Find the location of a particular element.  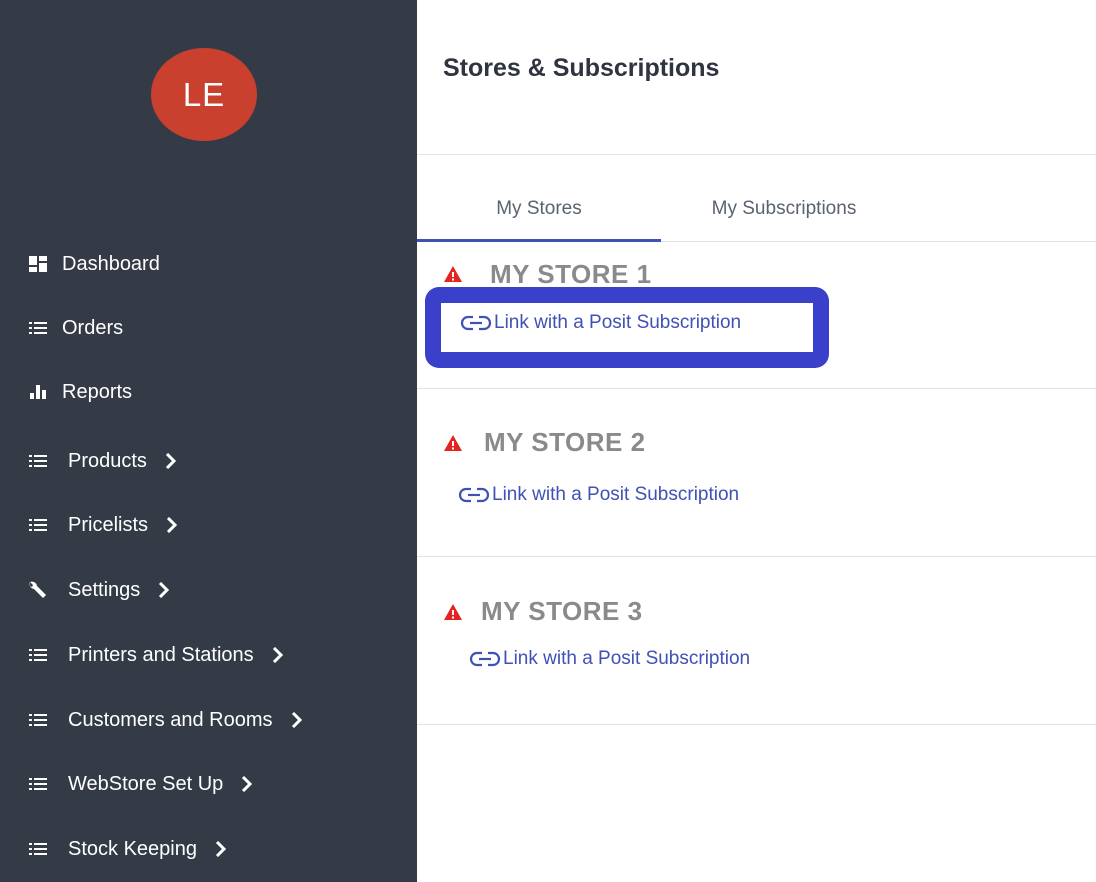

avatar-initials: LE is located at coordinates (204, 94).